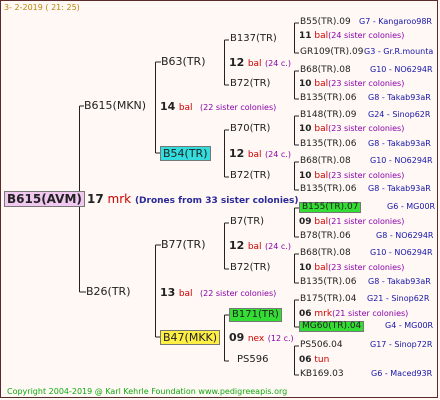  I want to click on l3-mating: 06 tun, so click(314, 360).